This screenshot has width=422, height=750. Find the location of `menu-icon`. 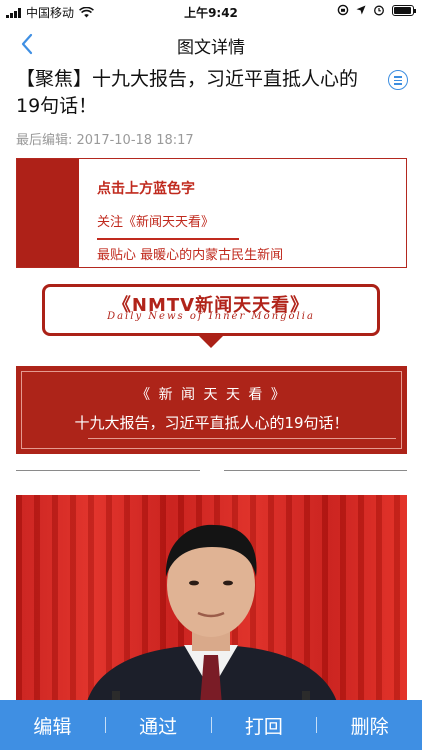

menu-icon is located at coordinates (398, 80).